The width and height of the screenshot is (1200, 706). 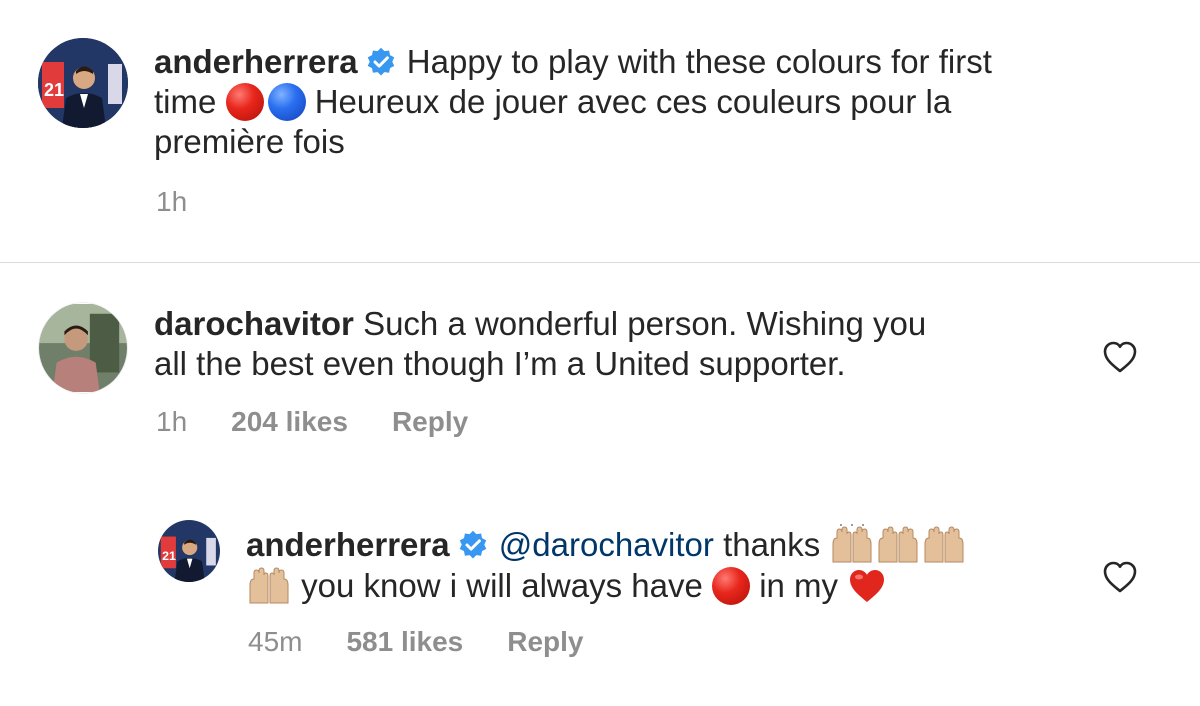 I want to click on comment-2-text-line-2b: in my, so click(x=799, y=585).